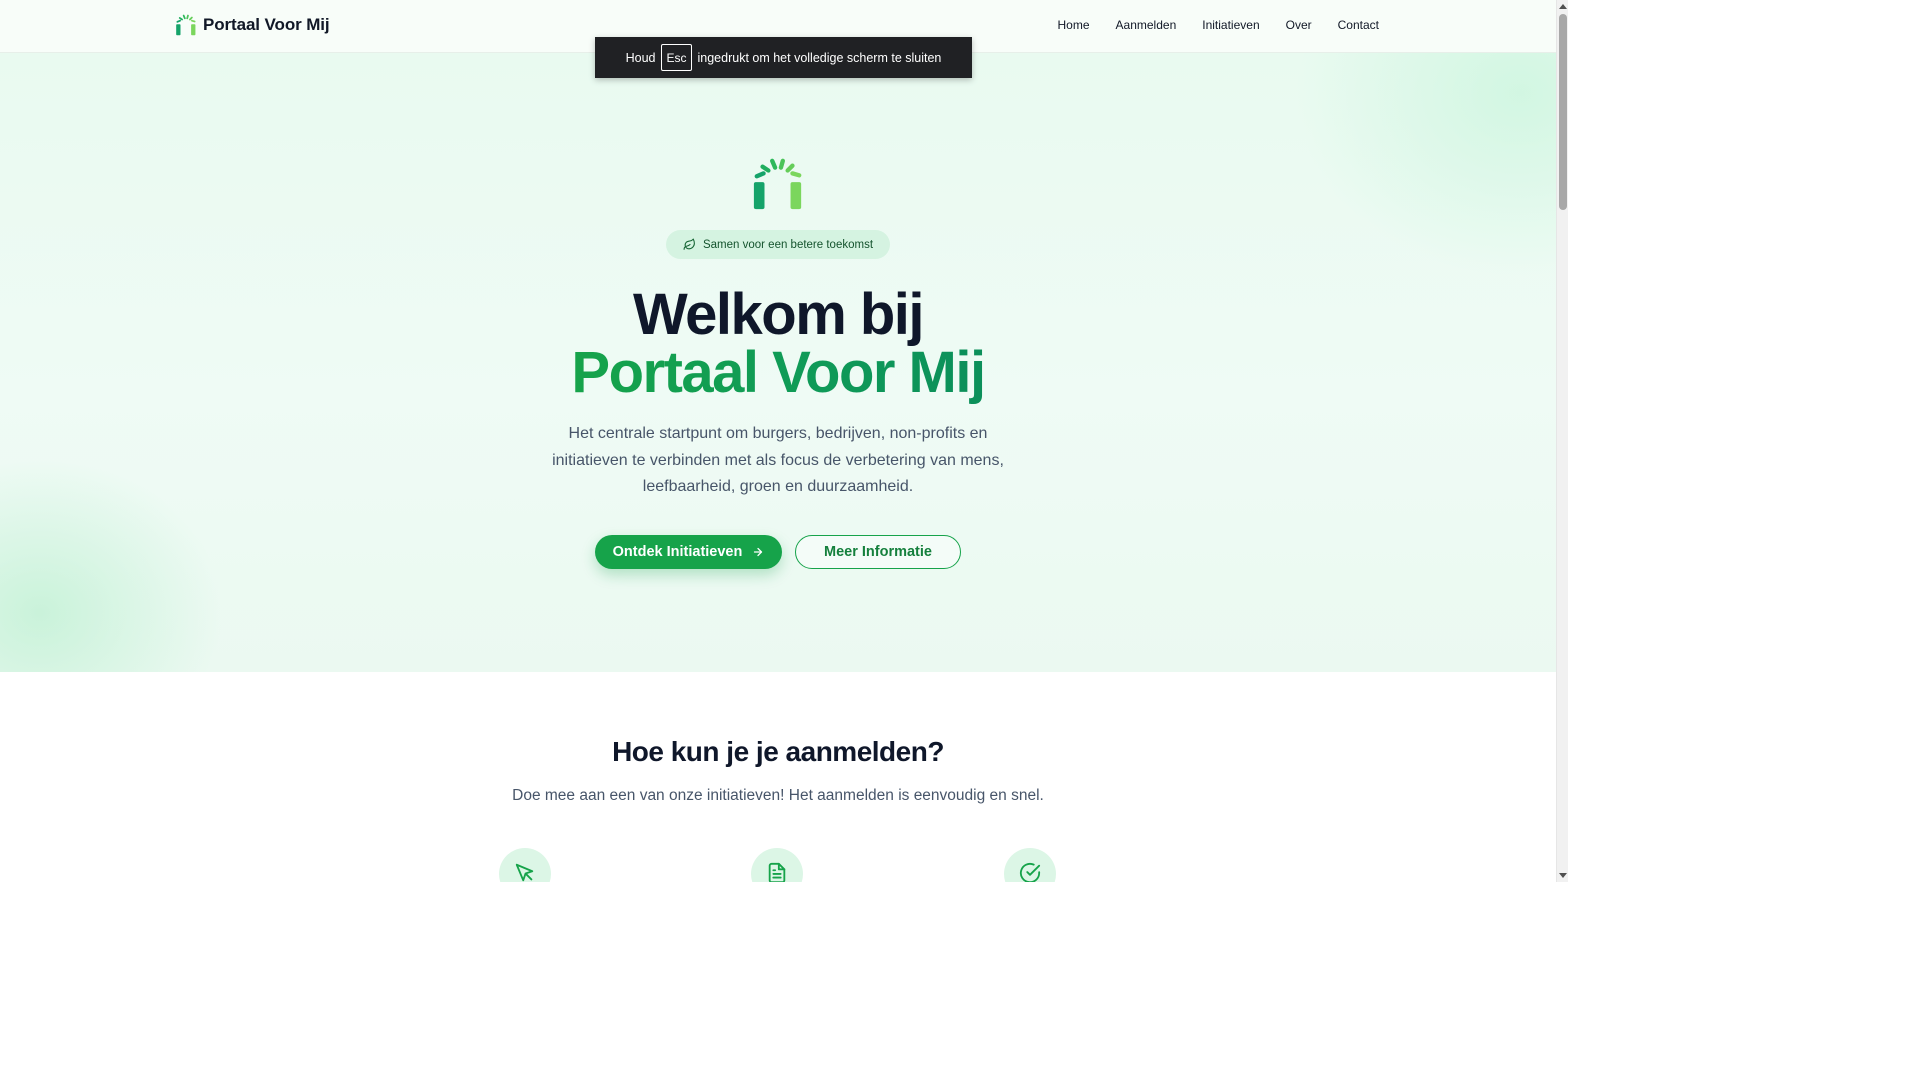 The image size is (1920, 1080). What do you see at coordinates (266, 24) in the screenshot?
I see `brand-name: Portaal Voor Mij` at bounding box center [266, 24].